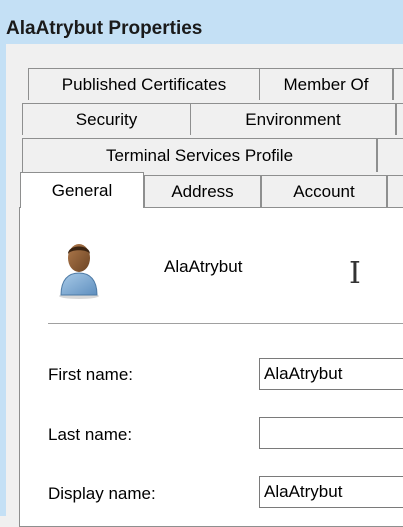 This screenshot has height=527, width=403. I want to click on window-border, so click(3, 280).